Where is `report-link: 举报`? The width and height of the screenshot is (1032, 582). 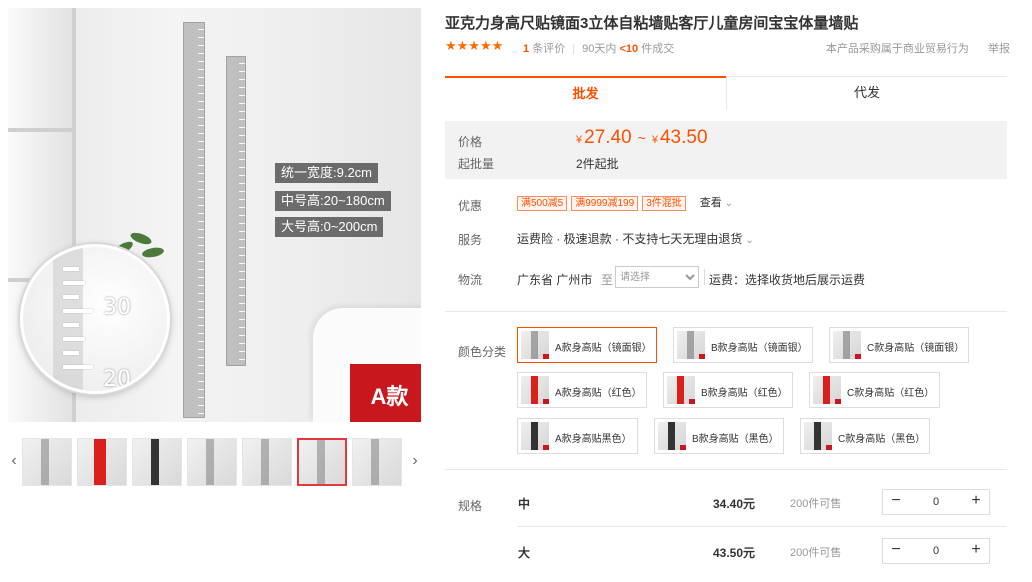
report-link: 举报 is located at coordinates (999, 49).